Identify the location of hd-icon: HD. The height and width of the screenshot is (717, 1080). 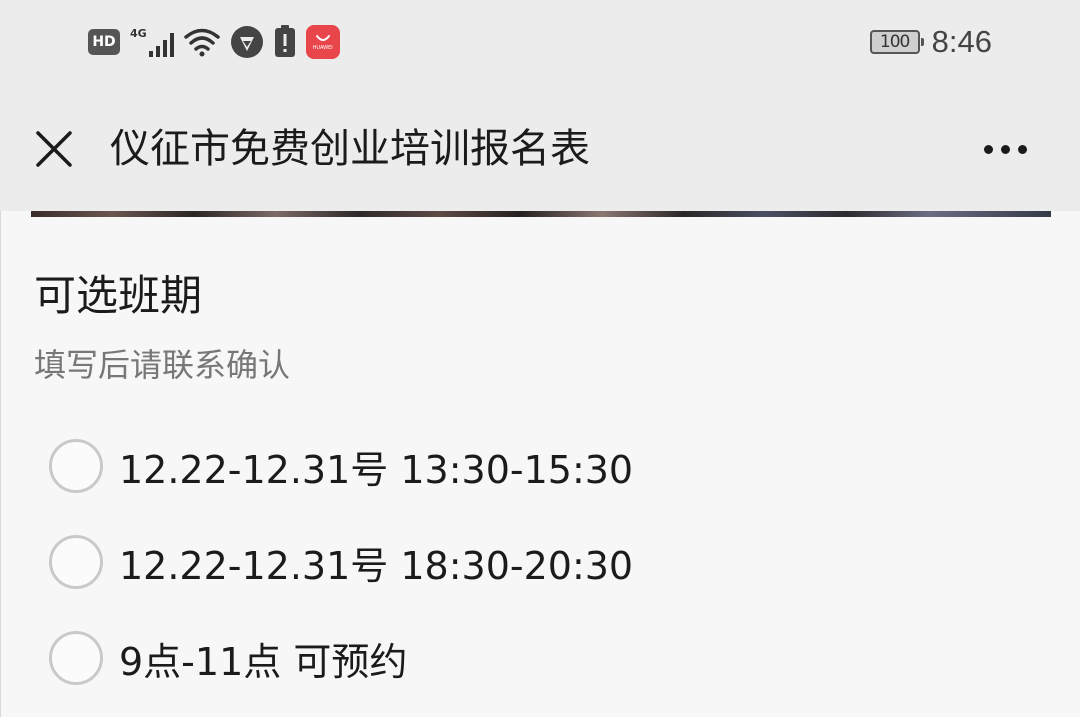
(104, 42).